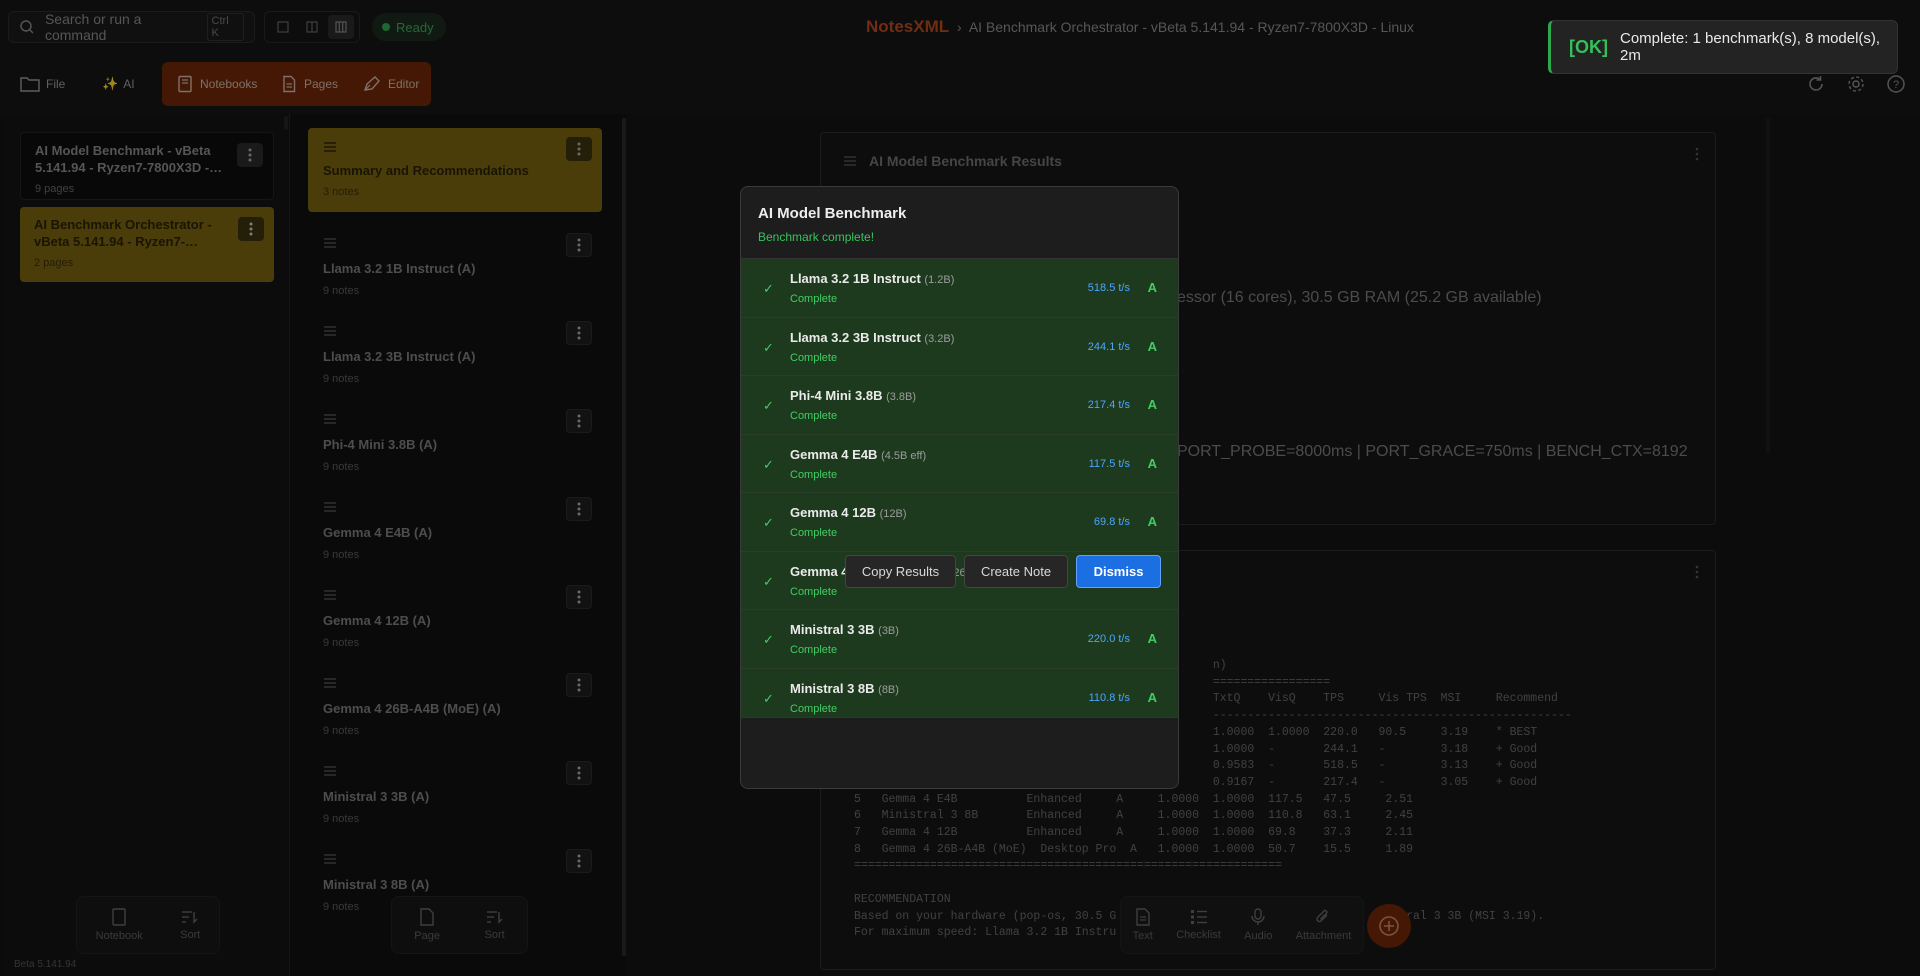  Describe the element at coordinates (1750, 47) in the screenshot. I see `toast-message: Complete: 1 benchmark(s), 8 model(s), 2m` at that location.